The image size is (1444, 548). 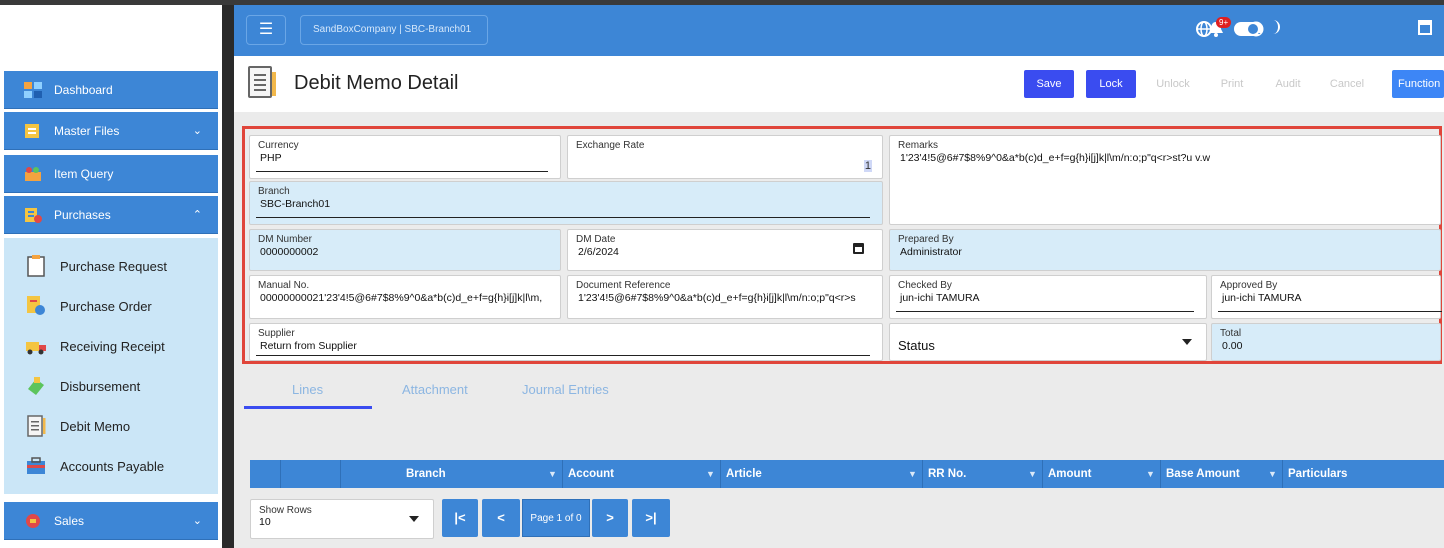 I want to click on menu-icon: ☰, so click(x=266, y=29).